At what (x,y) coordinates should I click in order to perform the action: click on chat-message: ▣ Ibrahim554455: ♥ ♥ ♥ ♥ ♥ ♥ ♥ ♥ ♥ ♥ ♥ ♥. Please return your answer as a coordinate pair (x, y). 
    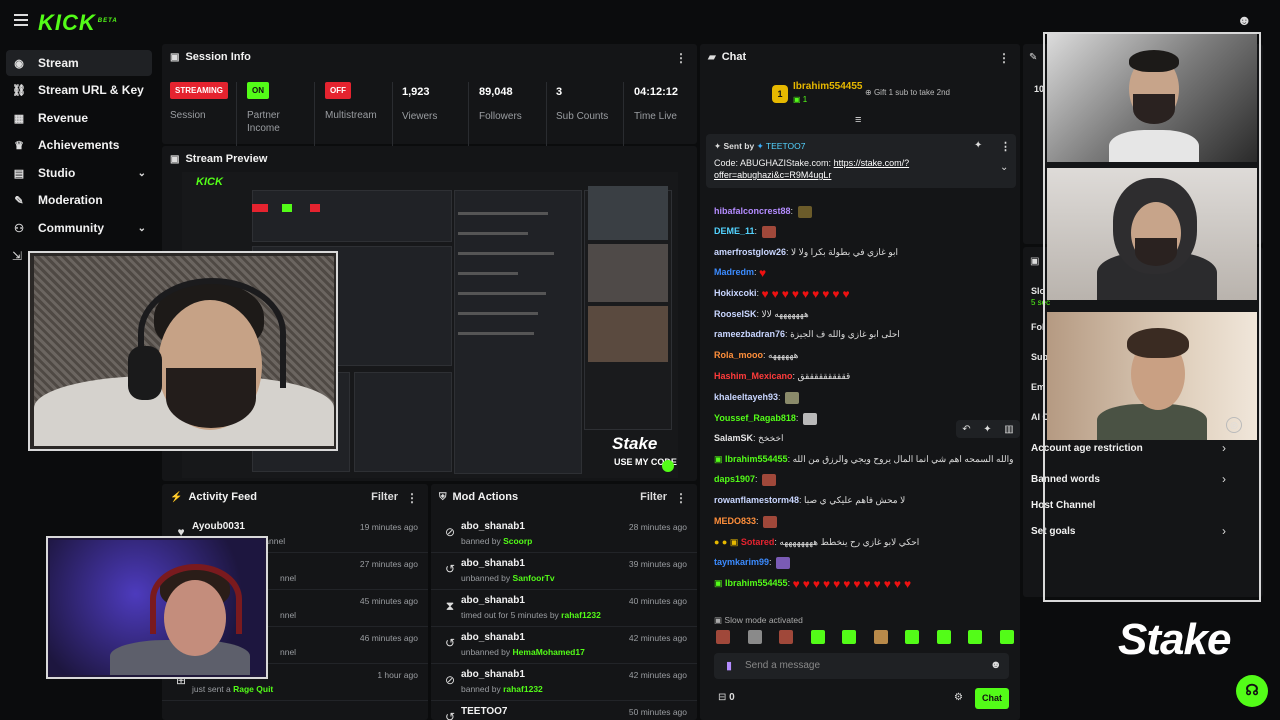
    Looking at the image, I should click on (814, 583).